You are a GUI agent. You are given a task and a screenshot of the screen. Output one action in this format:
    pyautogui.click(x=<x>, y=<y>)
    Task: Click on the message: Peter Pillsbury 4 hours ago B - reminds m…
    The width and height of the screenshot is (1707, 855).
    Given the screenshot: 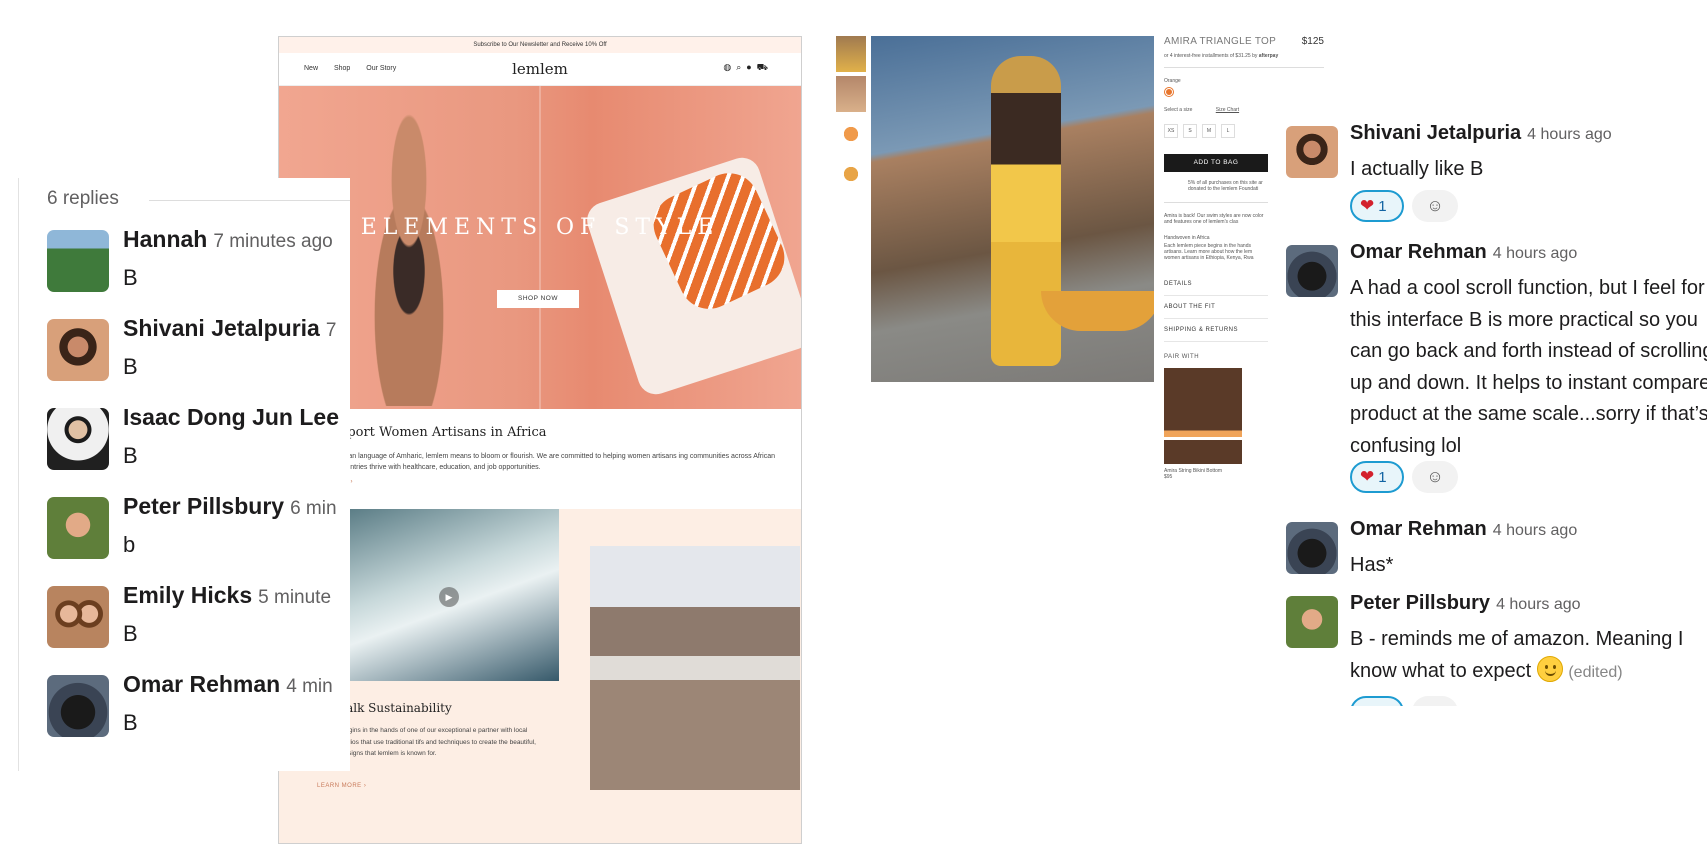 What is the action you would take?
    pyautogui.click(x=1496, y=645)
    